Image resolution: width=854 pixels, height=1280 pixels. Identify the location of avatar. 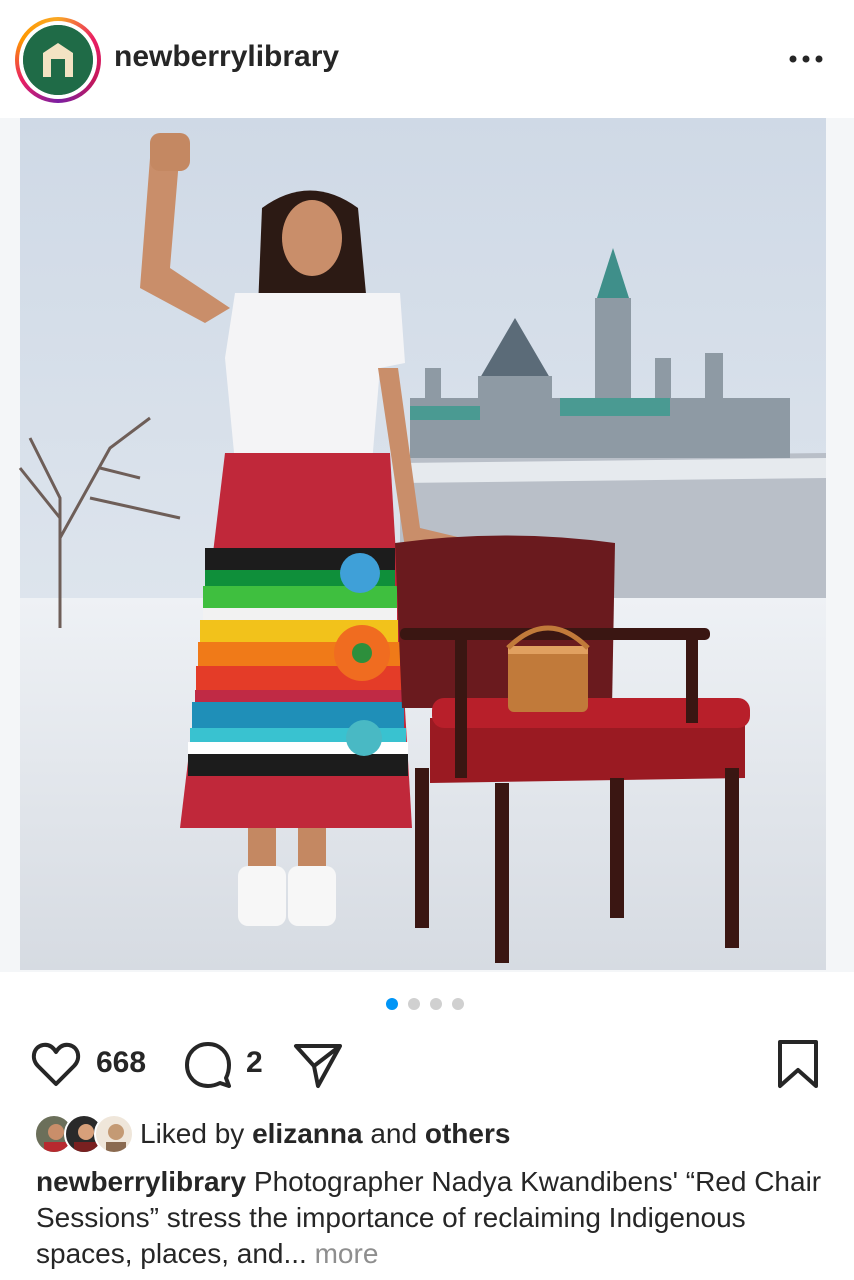
(114, 1134).